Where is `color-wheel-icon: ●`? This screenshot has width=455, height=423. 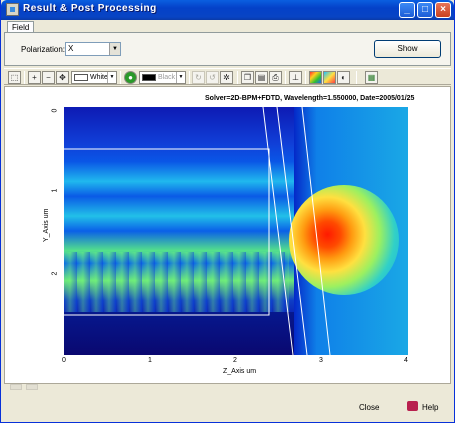 color-wheel-icon: ● is located at coordinates (130, 77).